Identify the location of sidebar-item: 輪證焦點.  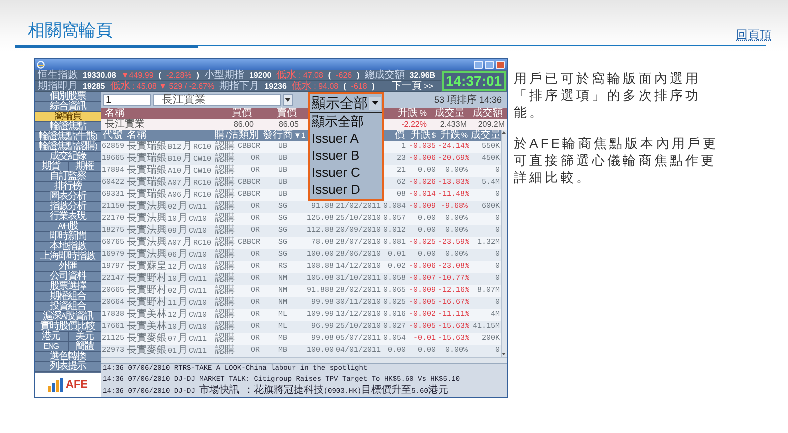
(68, 127).